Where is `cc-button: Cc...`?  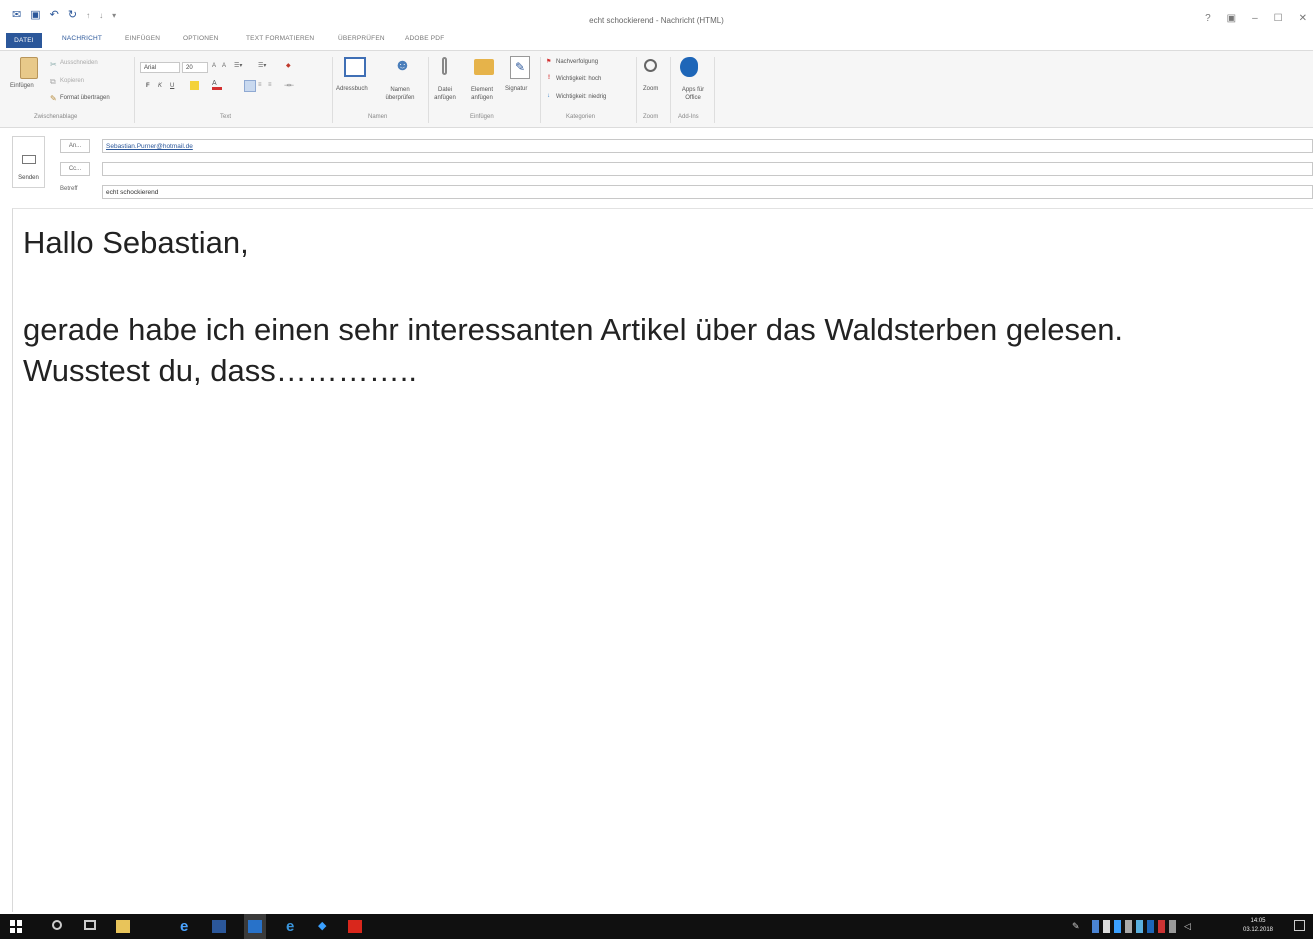
cc-button: Cc... is located at coordinates (75, 169).